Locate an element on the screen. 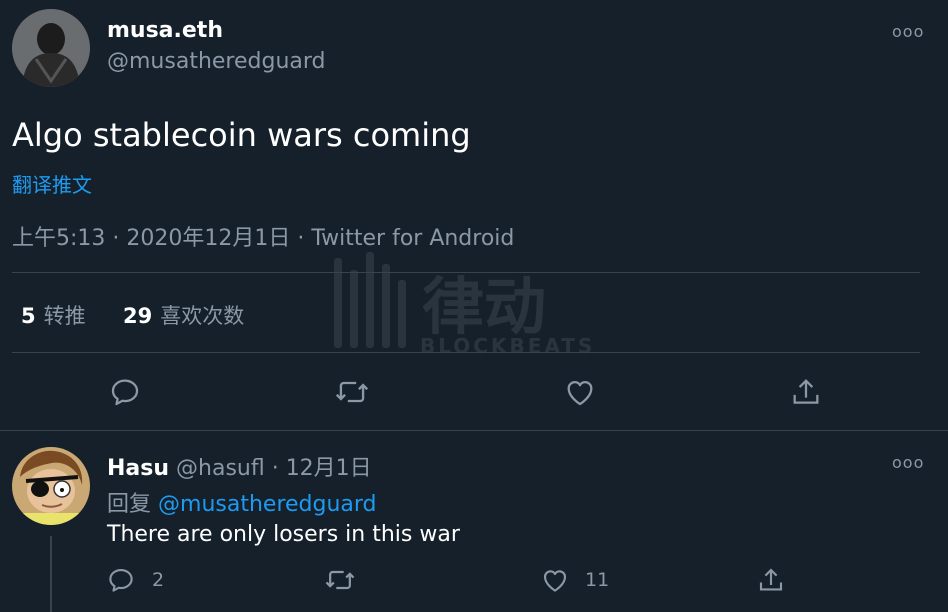 Image resolution: width=948 pixels, height=612 pixels. reply-more-options-icon: ooo is located at coordinates (908, 462).